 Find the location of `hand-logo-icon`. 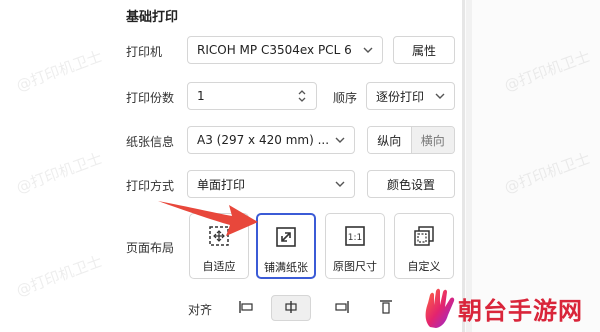

hand-logo-icon is located at coordinates (440, 308).